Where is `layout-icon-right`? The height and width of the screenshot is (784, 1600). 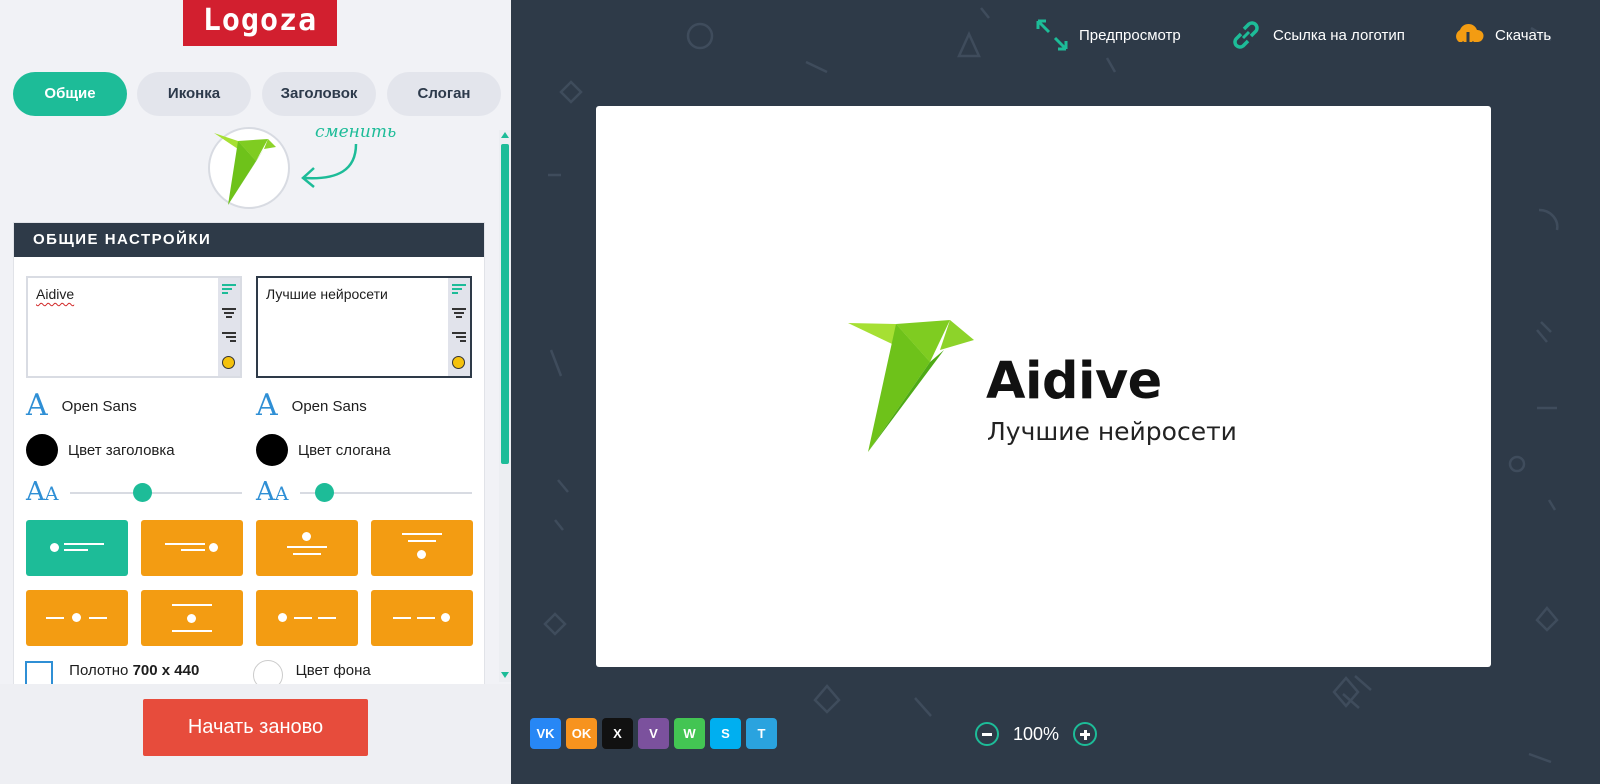 layout-icon-right is located at coordinates (192, 548).